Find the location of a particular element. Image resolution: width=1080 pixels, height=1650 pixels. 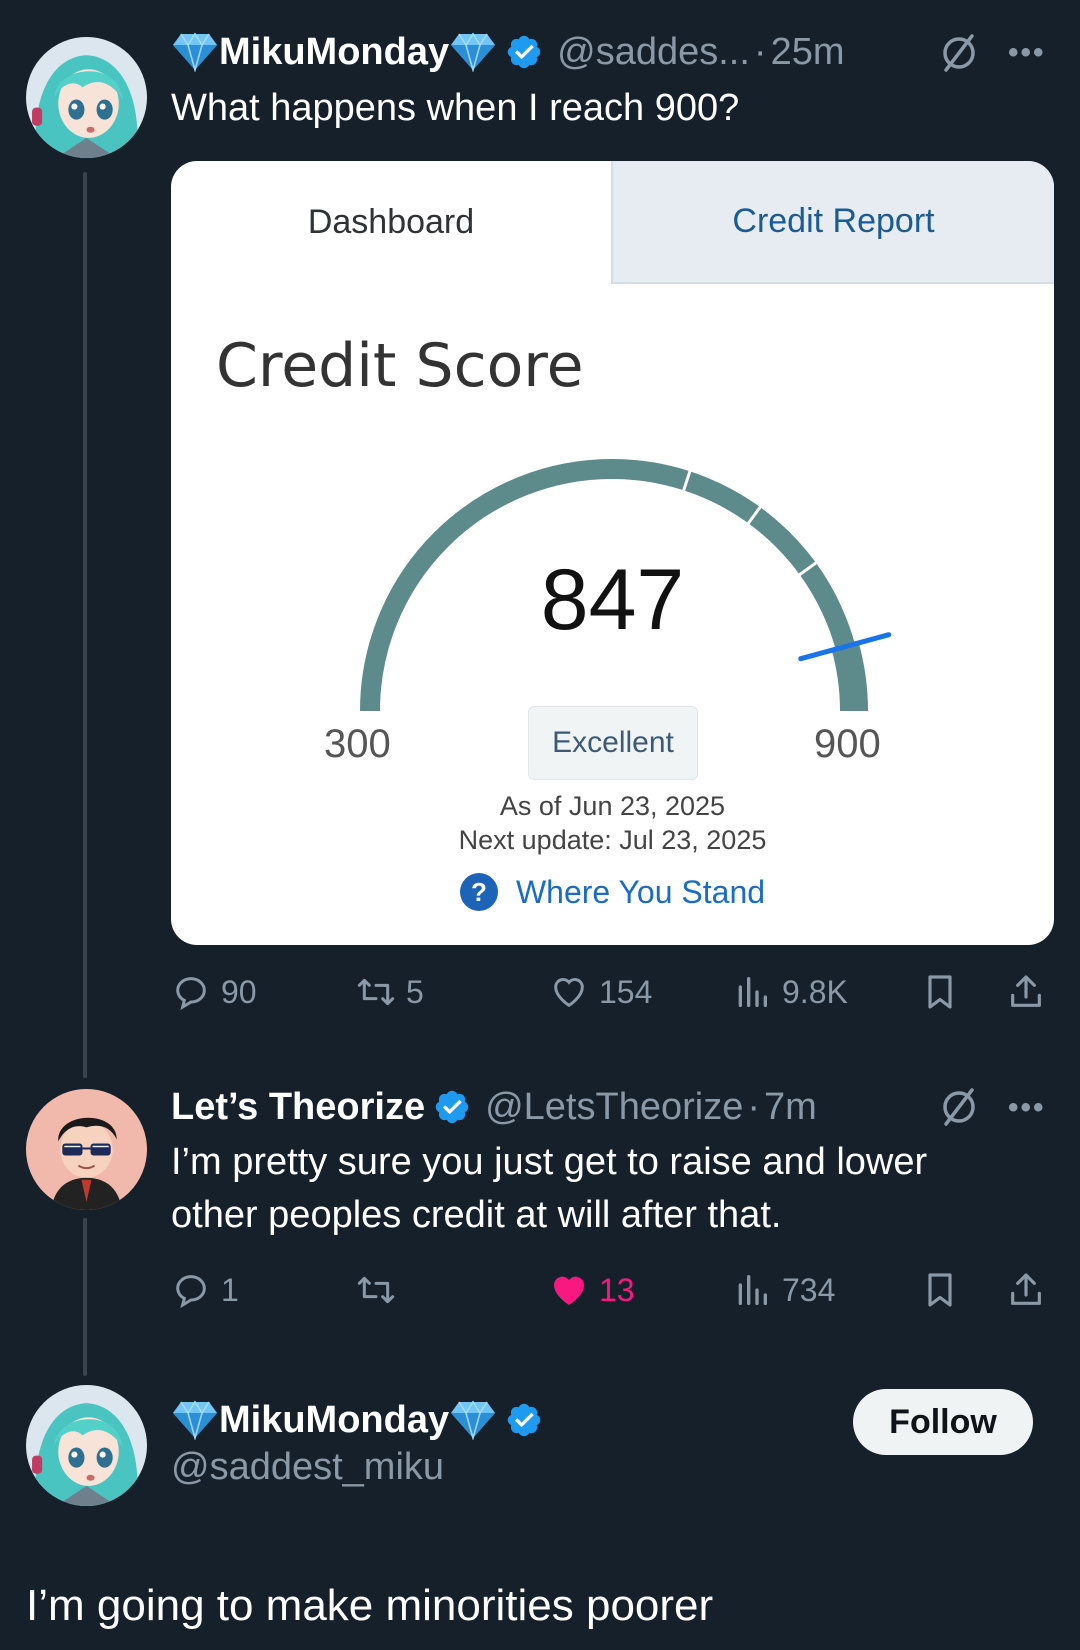

reply-button: 90 is located at coordinates (214, 992).